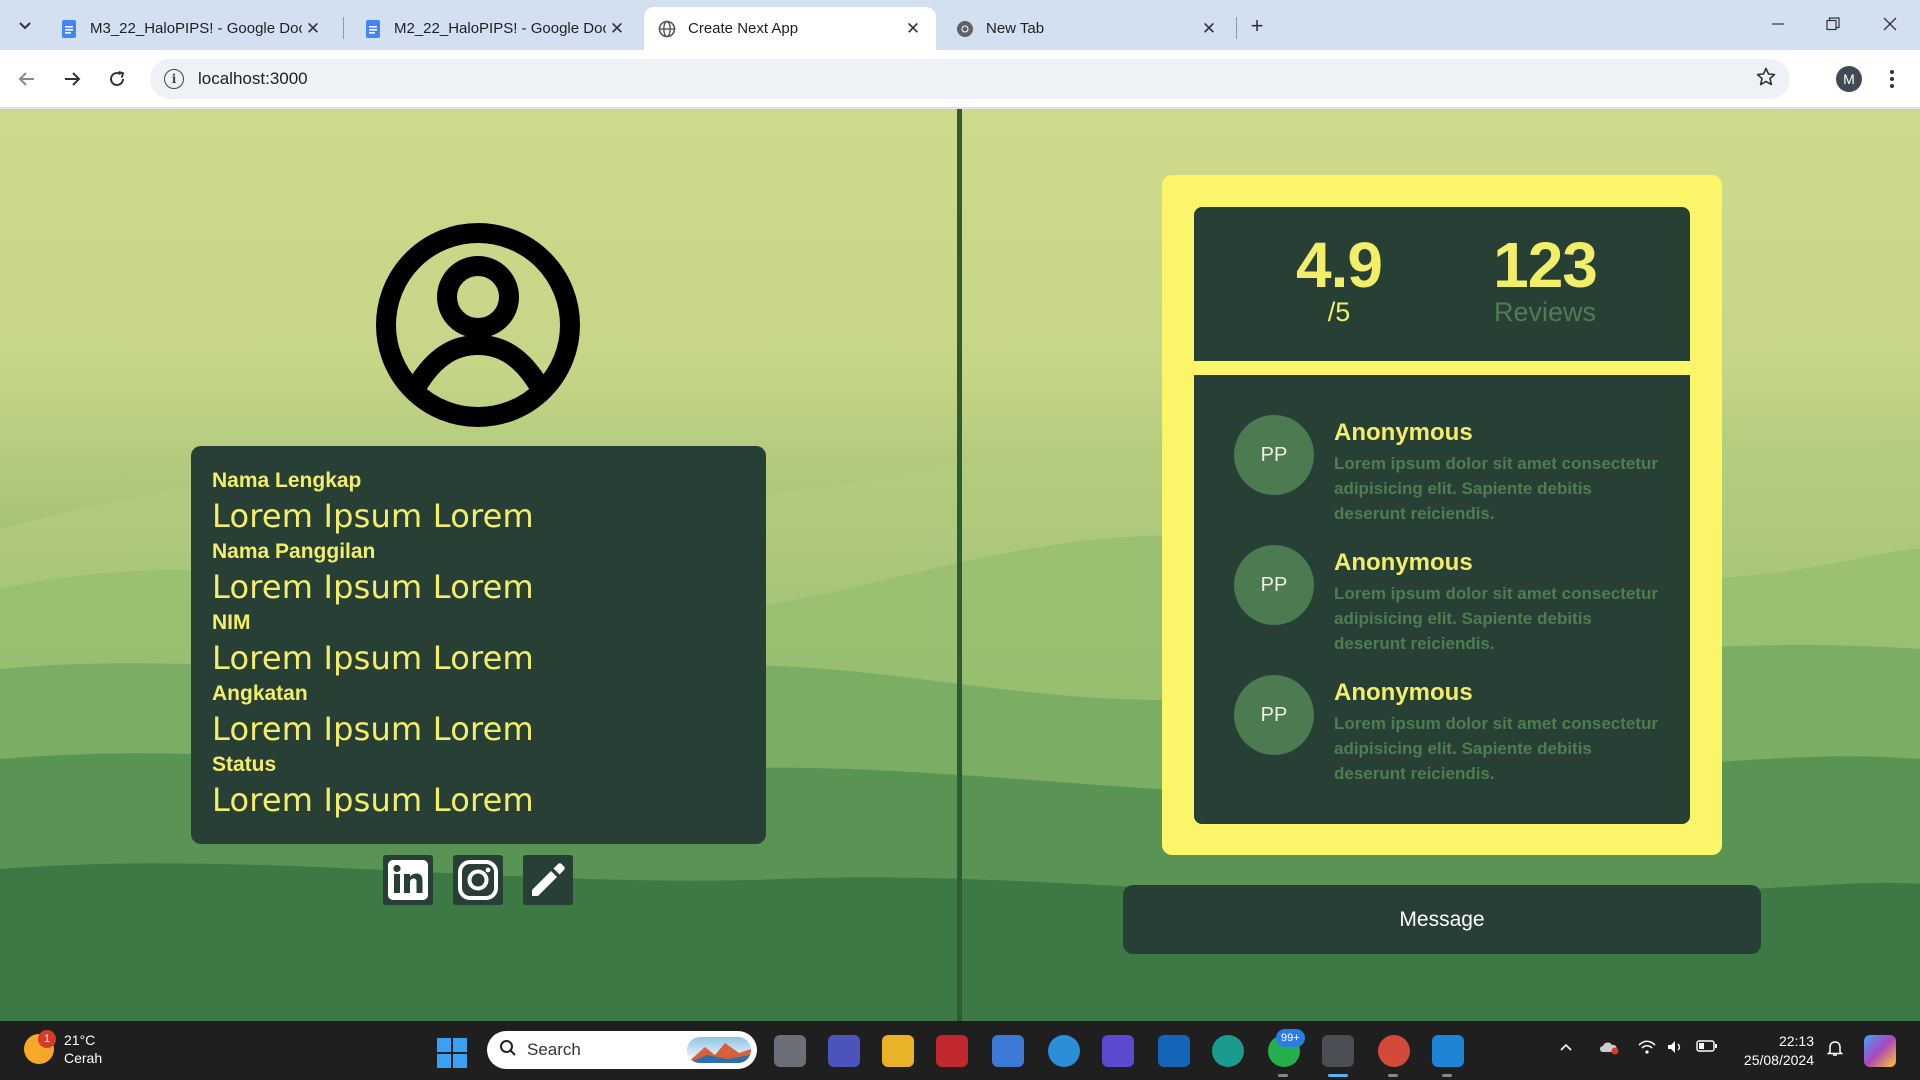  I want to click on reload-icon, so click(117, 78).